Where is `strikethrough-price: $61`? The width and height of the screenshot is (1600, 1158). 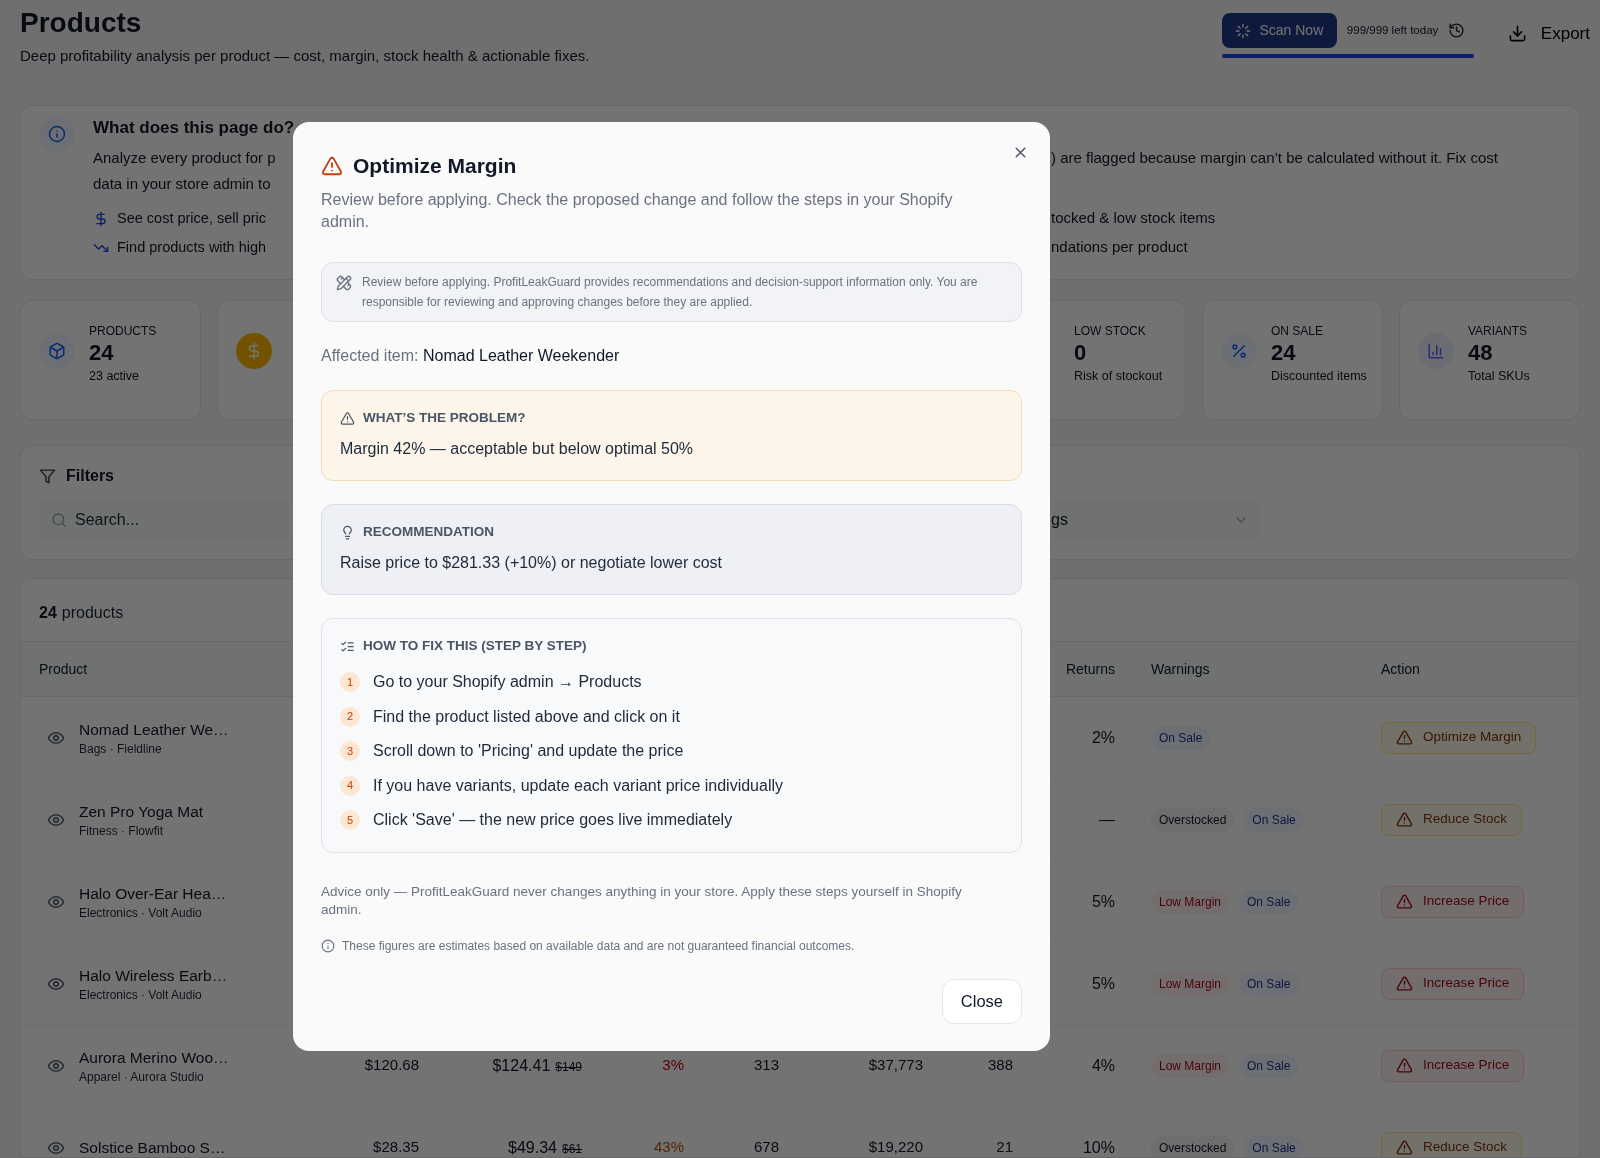
strikethrough-price: $61 is located at coordinates (571, 1148).